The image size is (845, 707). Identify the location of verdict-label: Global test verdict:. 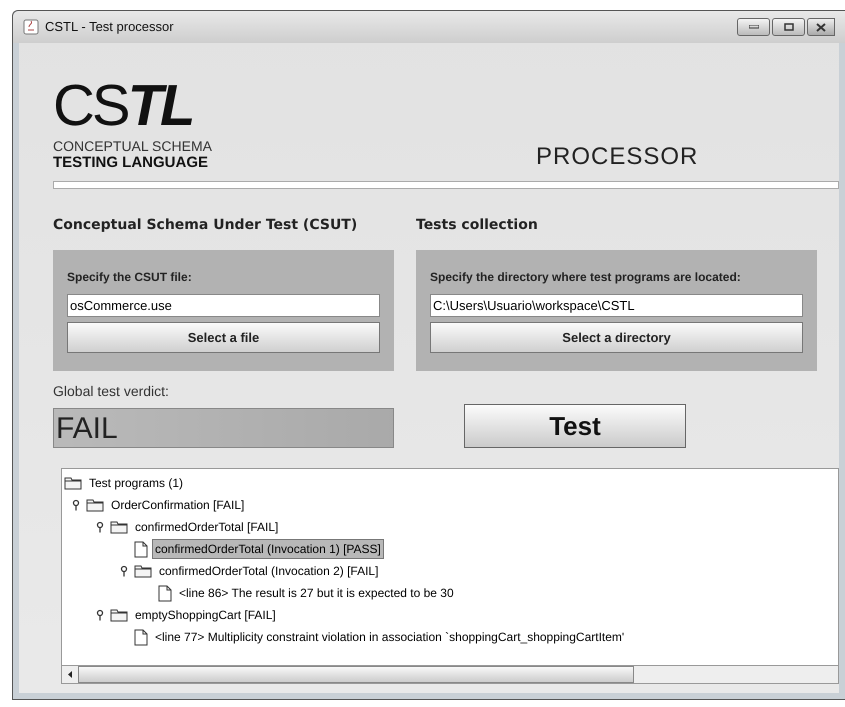
(111, 391).